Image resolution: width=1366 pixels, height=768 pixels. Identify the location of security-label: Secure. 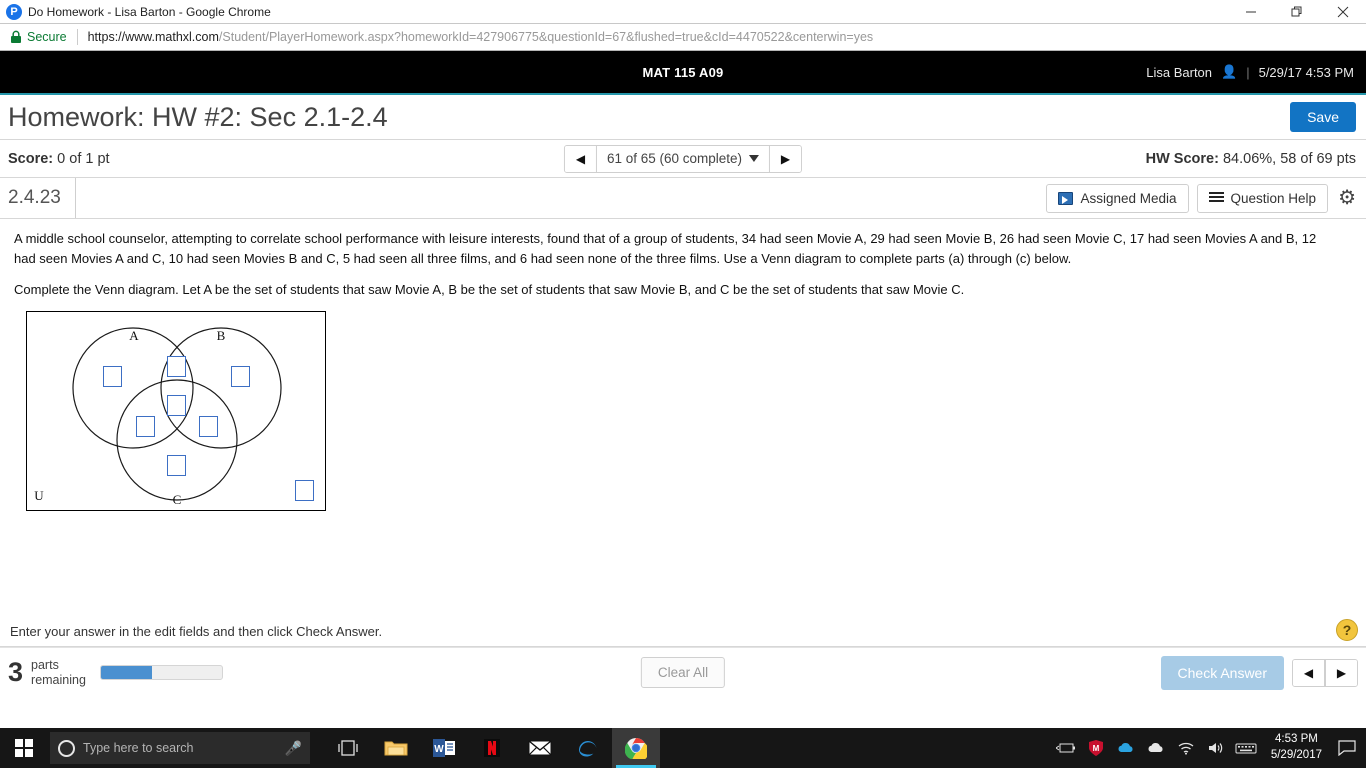
(47, 37).